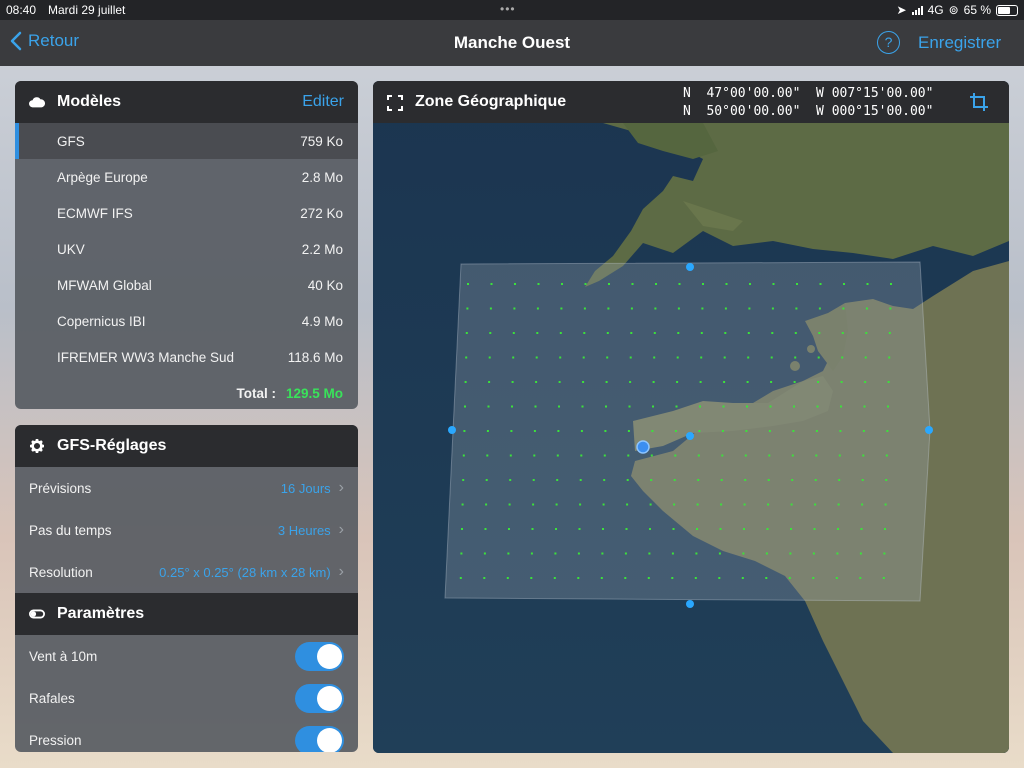  I want to click on location-icon: ➤, so click(901, 10).